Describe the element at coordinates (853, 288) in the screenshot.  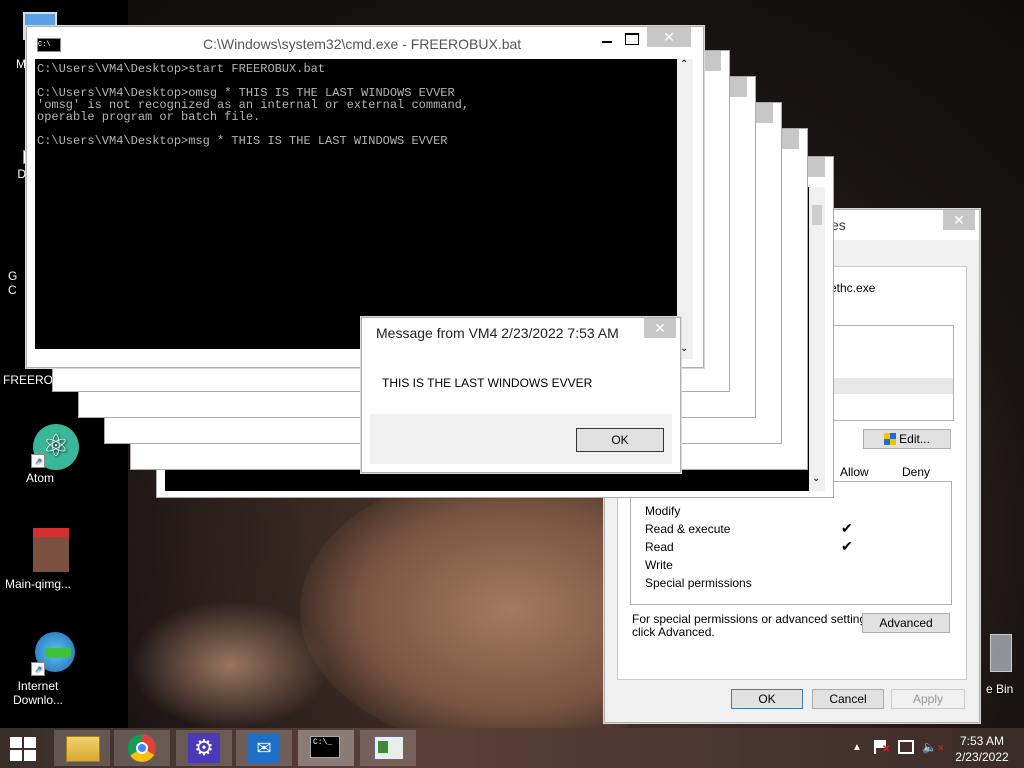
I see `object-name: ethc.exe` at that location.